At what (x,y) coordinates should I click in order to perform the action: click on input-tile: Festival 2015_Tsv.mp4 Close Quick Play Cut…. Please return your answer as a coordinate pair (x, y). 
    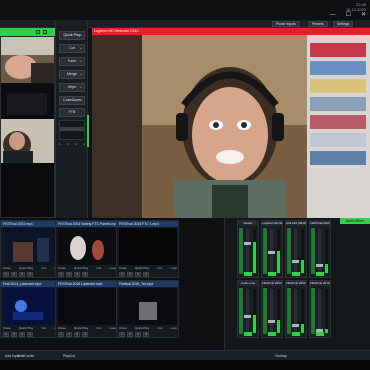
    Looking at the image, I should click on (147, 309).